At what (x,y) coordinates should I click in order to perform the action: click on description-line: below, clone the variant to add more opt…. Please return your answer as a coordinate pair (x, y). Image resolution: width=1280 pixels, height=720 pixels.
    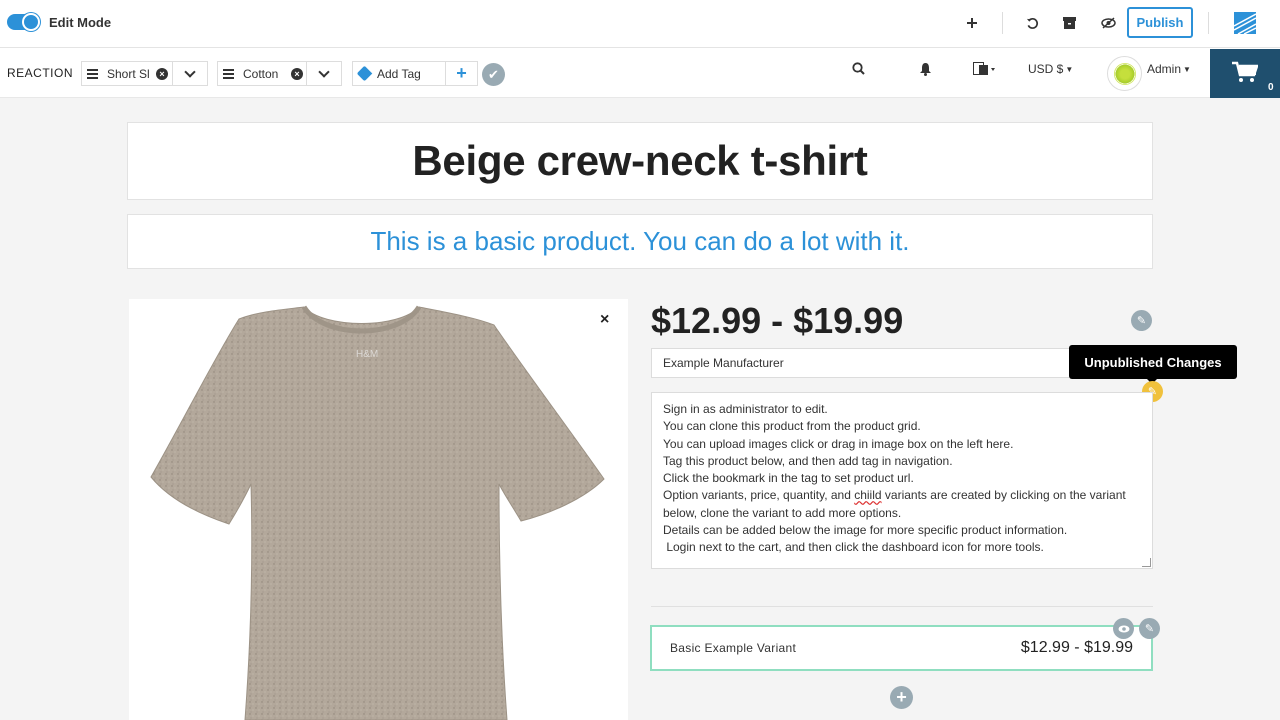
    Looking at the image, I should click on (782, 512).